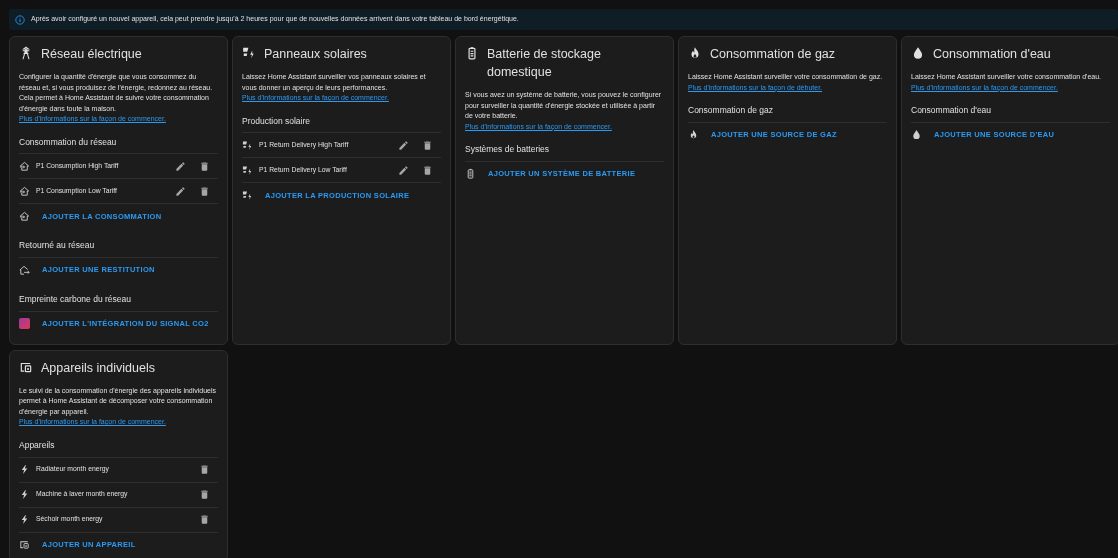 The width and height of the screenshot is (1118, 558). Describe the element at coordinates (693, 135) in the screenshot. I see `flame-icon` at that location.